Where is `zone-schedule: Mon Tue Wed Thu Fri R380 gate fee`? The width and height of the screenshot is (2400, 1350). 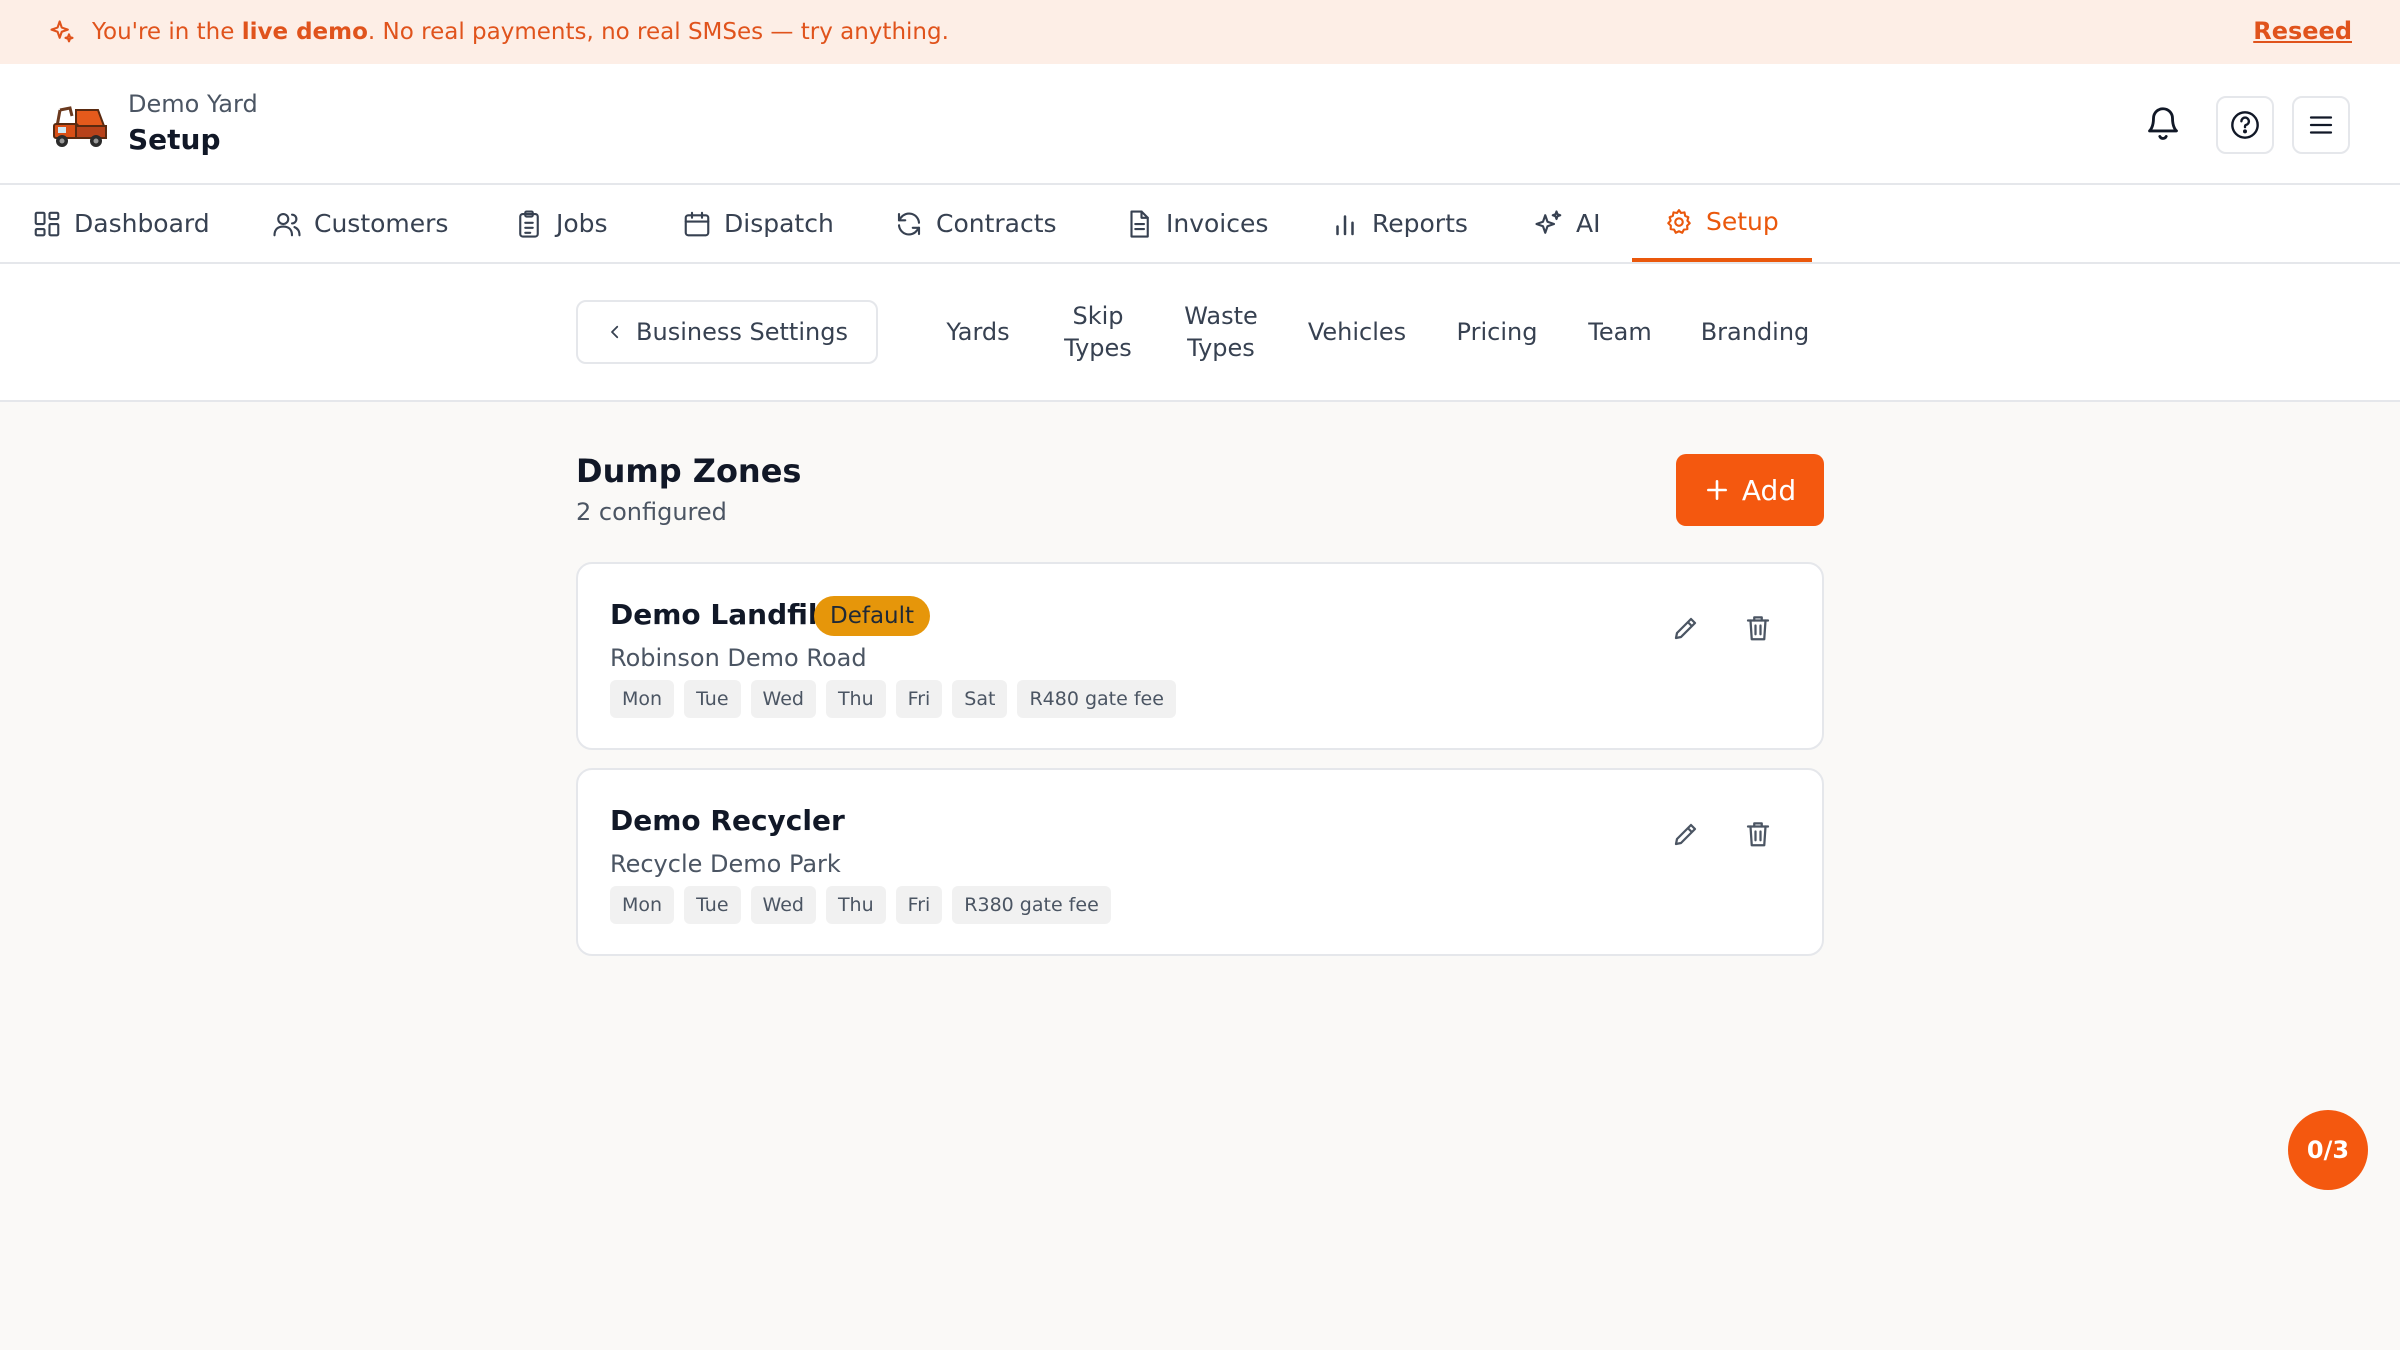
zone-schedule: Mon Tue Wed Thu Fri R380 gate fee is located at coordinates (860, 905).